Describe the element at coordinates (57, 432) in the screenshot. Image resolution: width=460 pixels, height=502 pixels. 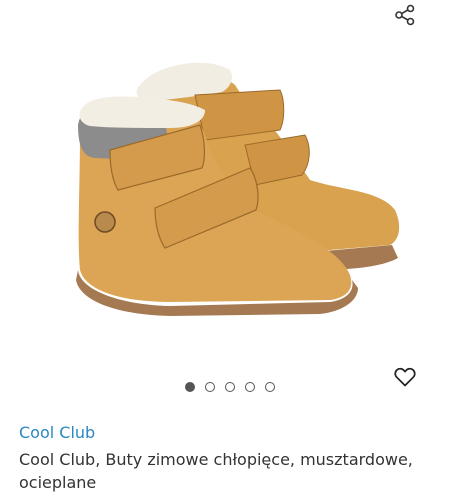
I see `brand-link: Cool Club` at that location.